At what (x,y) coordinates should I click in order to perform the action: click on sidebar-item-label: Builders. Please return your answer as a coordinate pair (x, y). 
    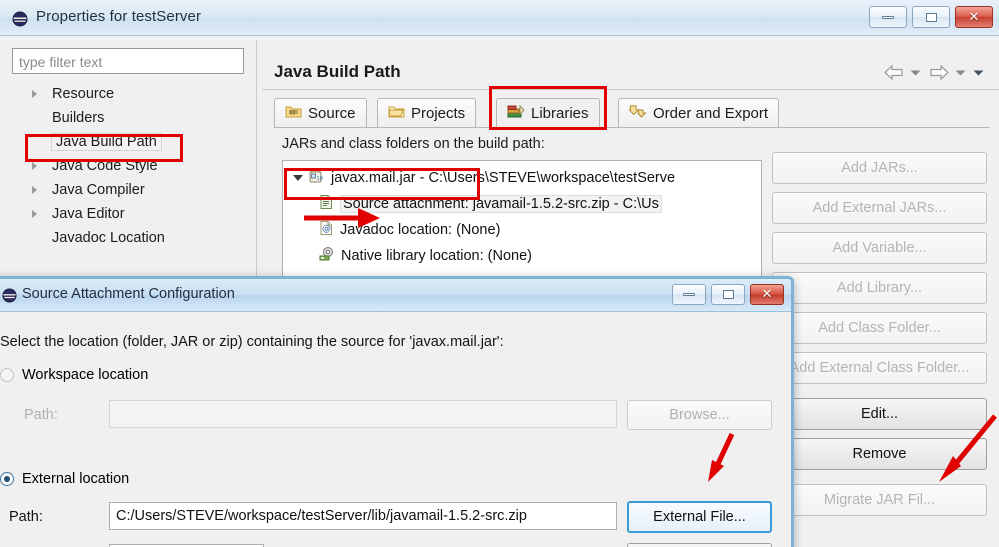
    Looking at the image, I should click on (78, 118).